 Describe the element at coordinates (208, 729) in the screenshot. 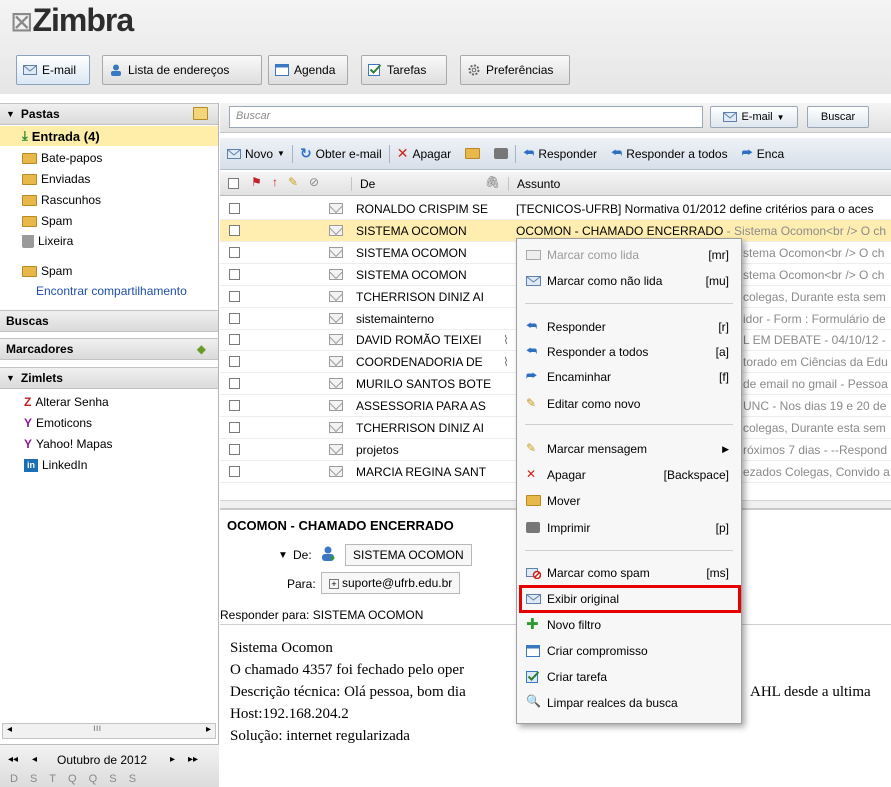

I see `scroll-right-icon: ▸` at that location.